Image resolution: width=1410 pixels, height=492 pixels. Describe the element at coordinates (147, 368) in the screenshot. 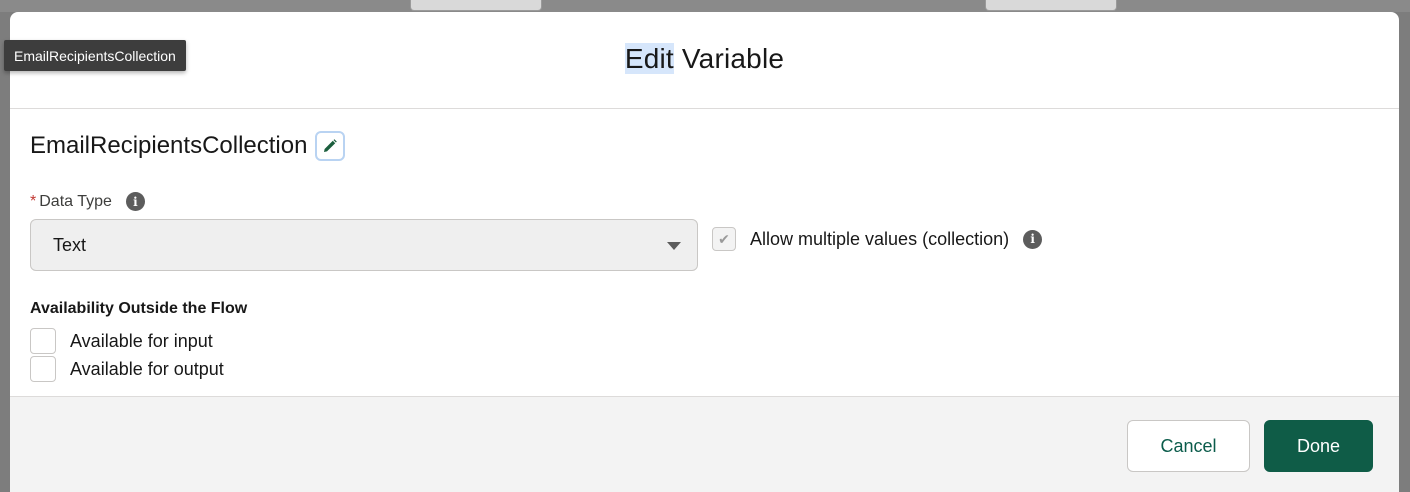

I see `available-for-output-label: Available for output` at that location.